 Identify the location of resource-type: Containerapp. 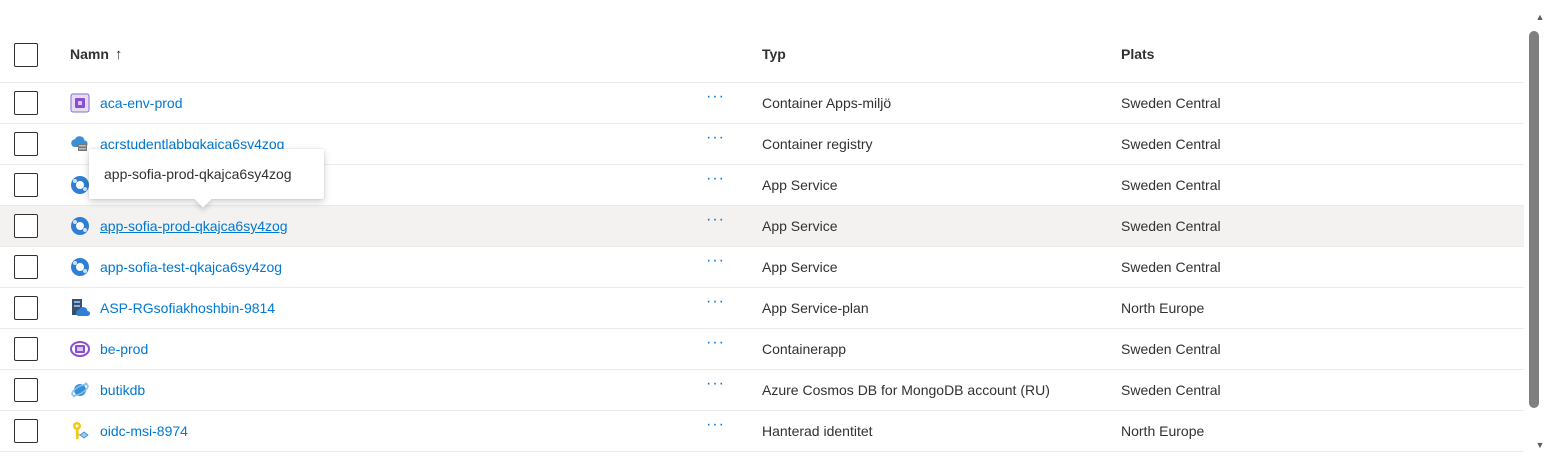
(804, 349).